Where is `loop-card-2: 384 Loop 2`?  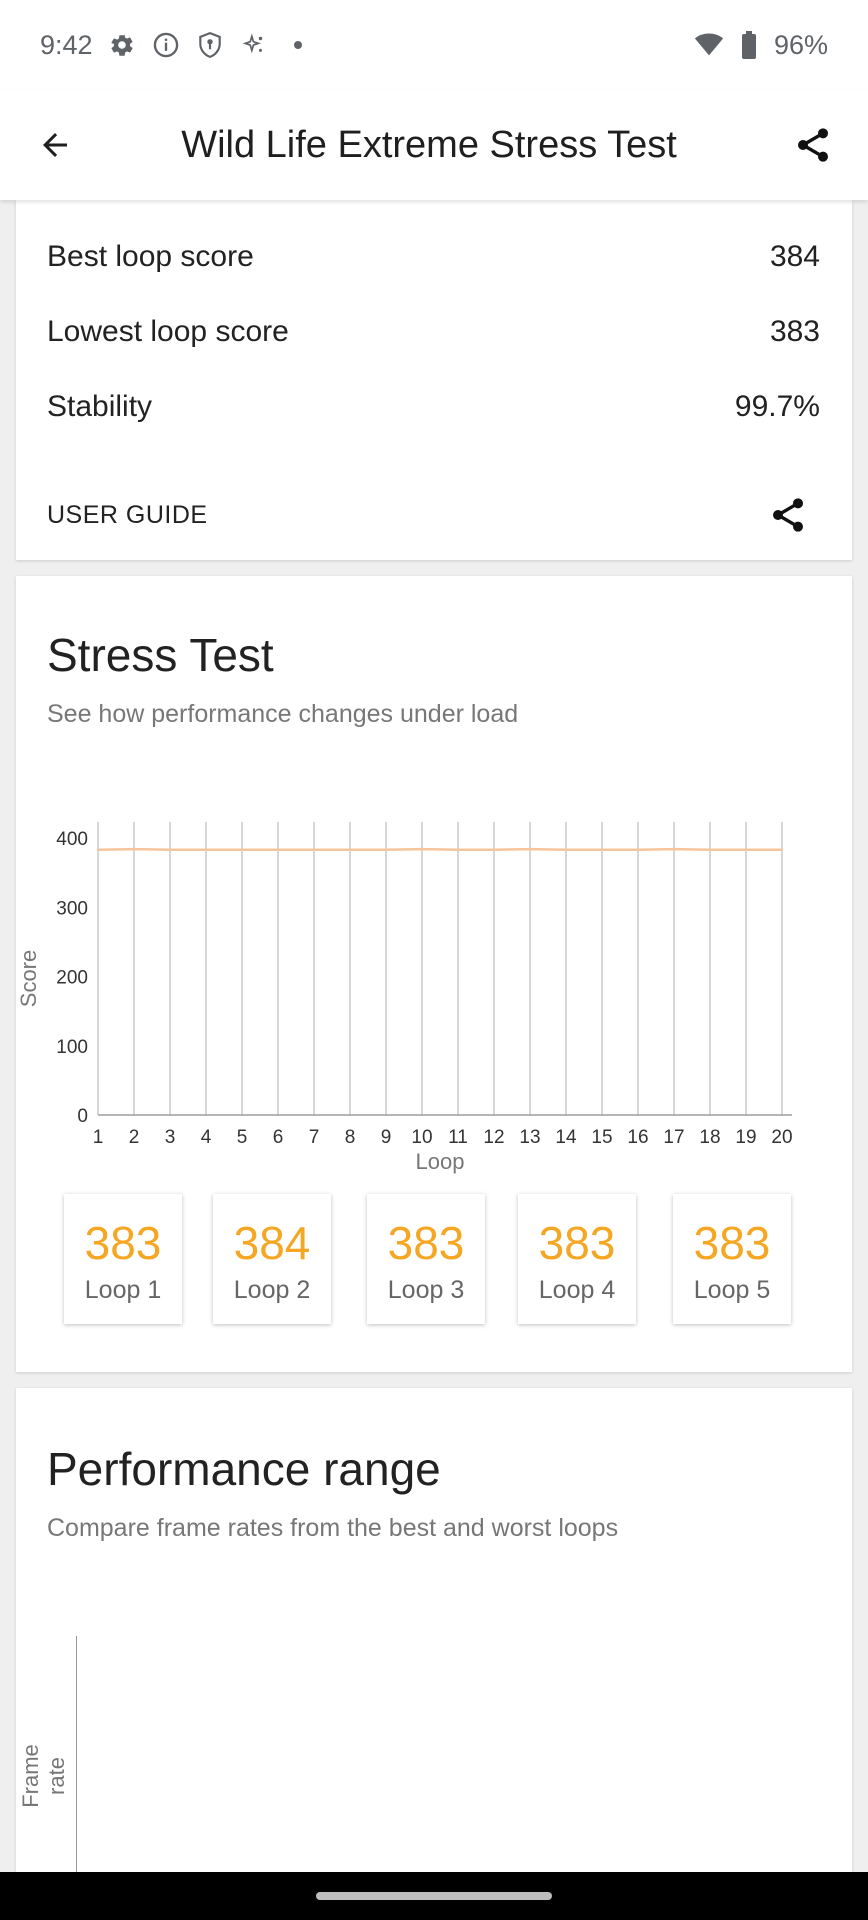 loop-card-2: 384 Loop 2 is located at coordinates (272, 1259).